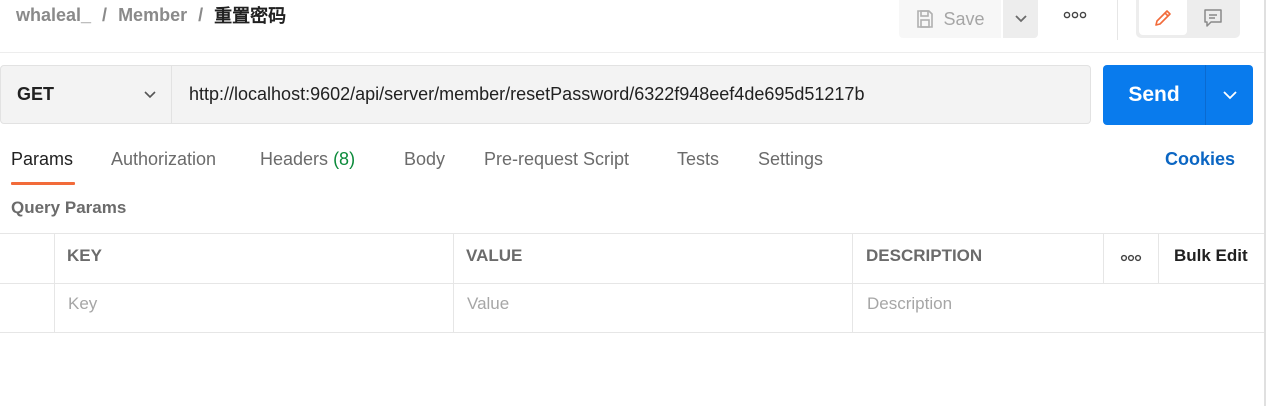  Describe the element at coordinates (632, 283) in the screenshot. I see `table-border-mid` at that location.